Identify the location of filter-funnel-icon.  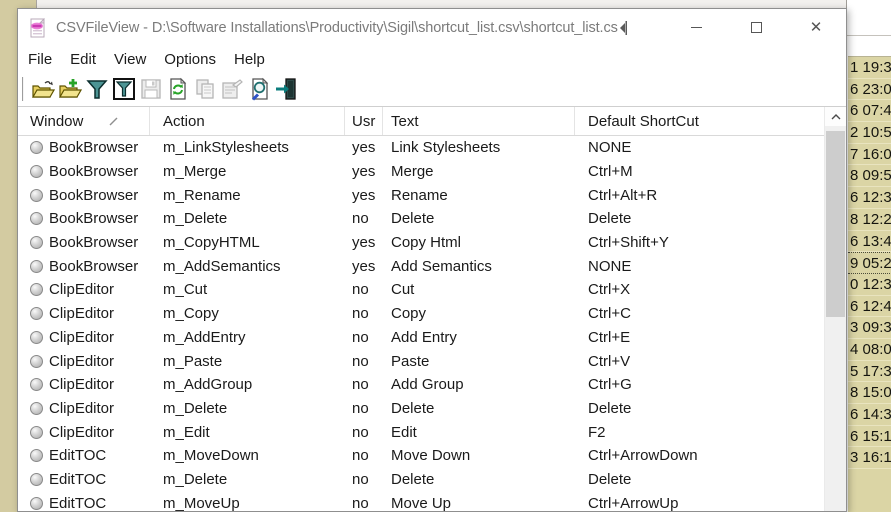
(96, 89).